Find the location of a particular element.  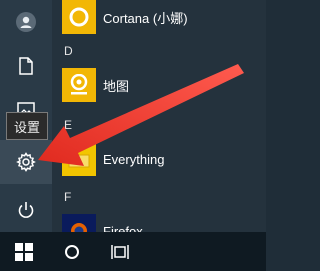

folder-icon is located at coordinates (79, 160).